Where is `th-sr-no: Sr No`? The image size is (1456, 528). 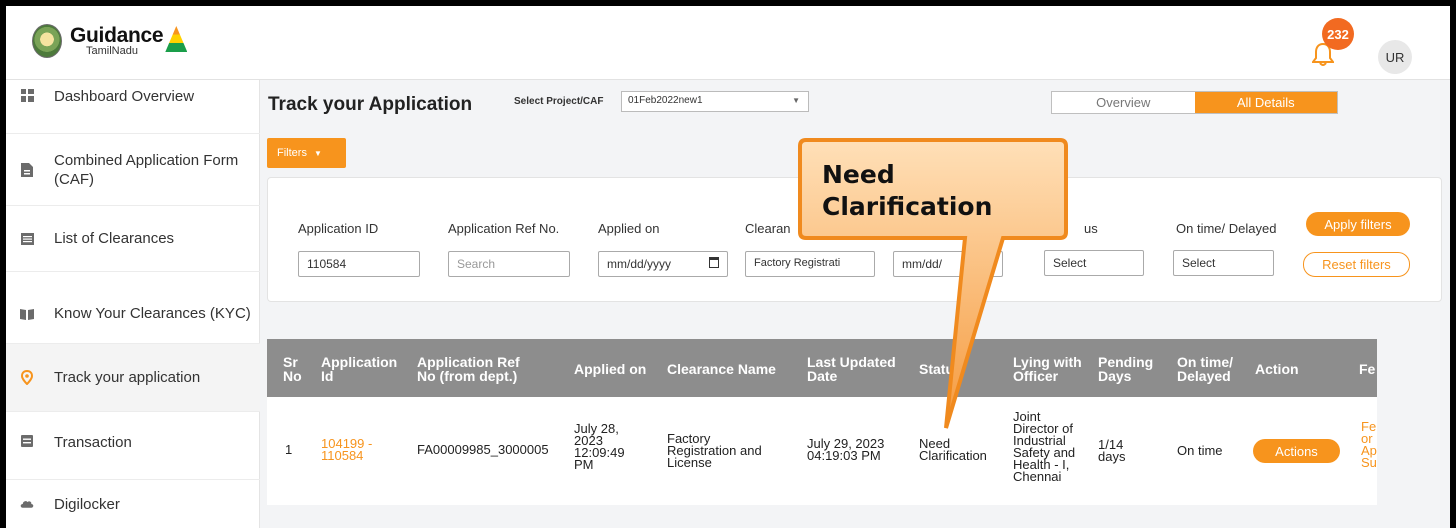 th-sr-no: Sr No is located at coordinates (292, 369).